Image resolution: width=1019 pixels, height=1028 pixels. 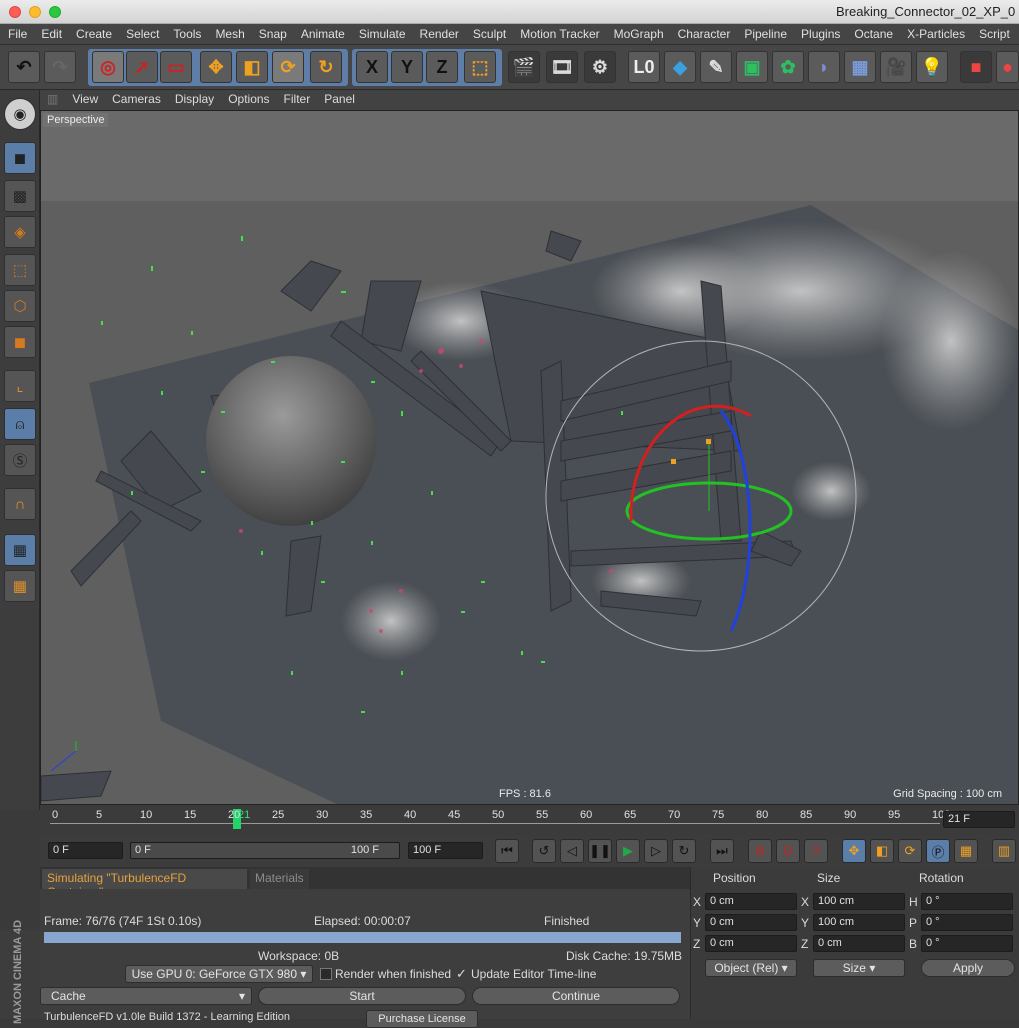 I want to click on autokeying-icon: ⊙, so click(x=788, y=851).